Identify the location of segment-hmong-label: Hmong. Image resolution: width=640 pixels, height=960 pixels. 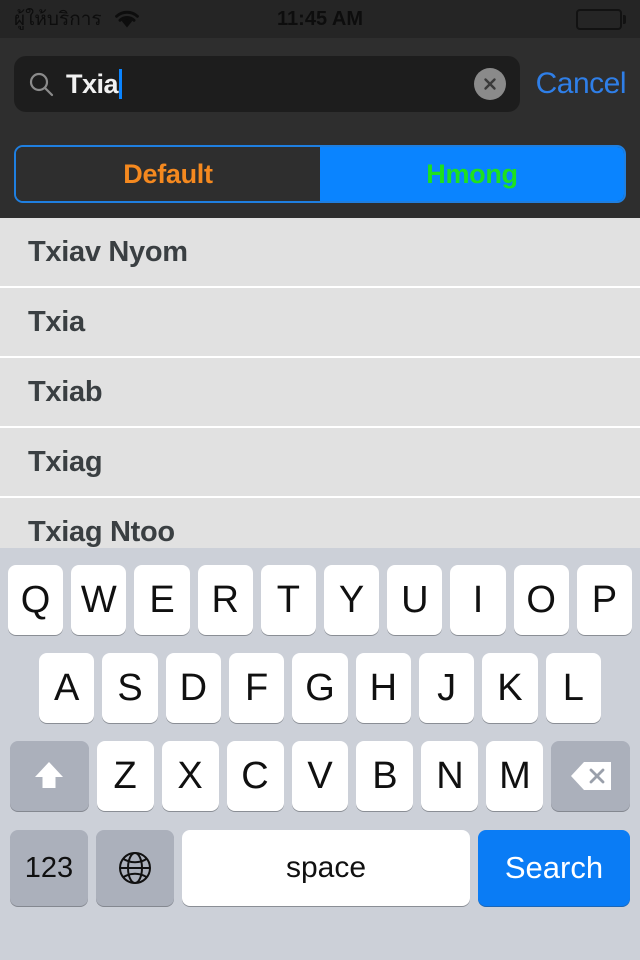
(472, 173).